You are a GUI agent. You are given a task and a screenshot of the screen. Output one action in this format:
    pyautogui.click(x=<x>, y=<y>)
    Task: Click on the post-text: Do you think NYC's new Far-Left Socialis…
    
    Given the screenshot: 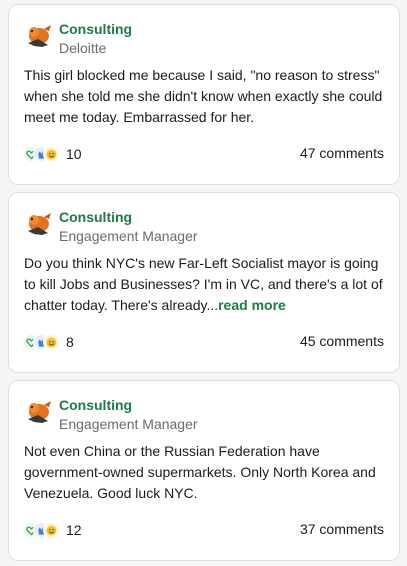 What is the action you would take?
    pyautogui.click(x=203, y=284)
    